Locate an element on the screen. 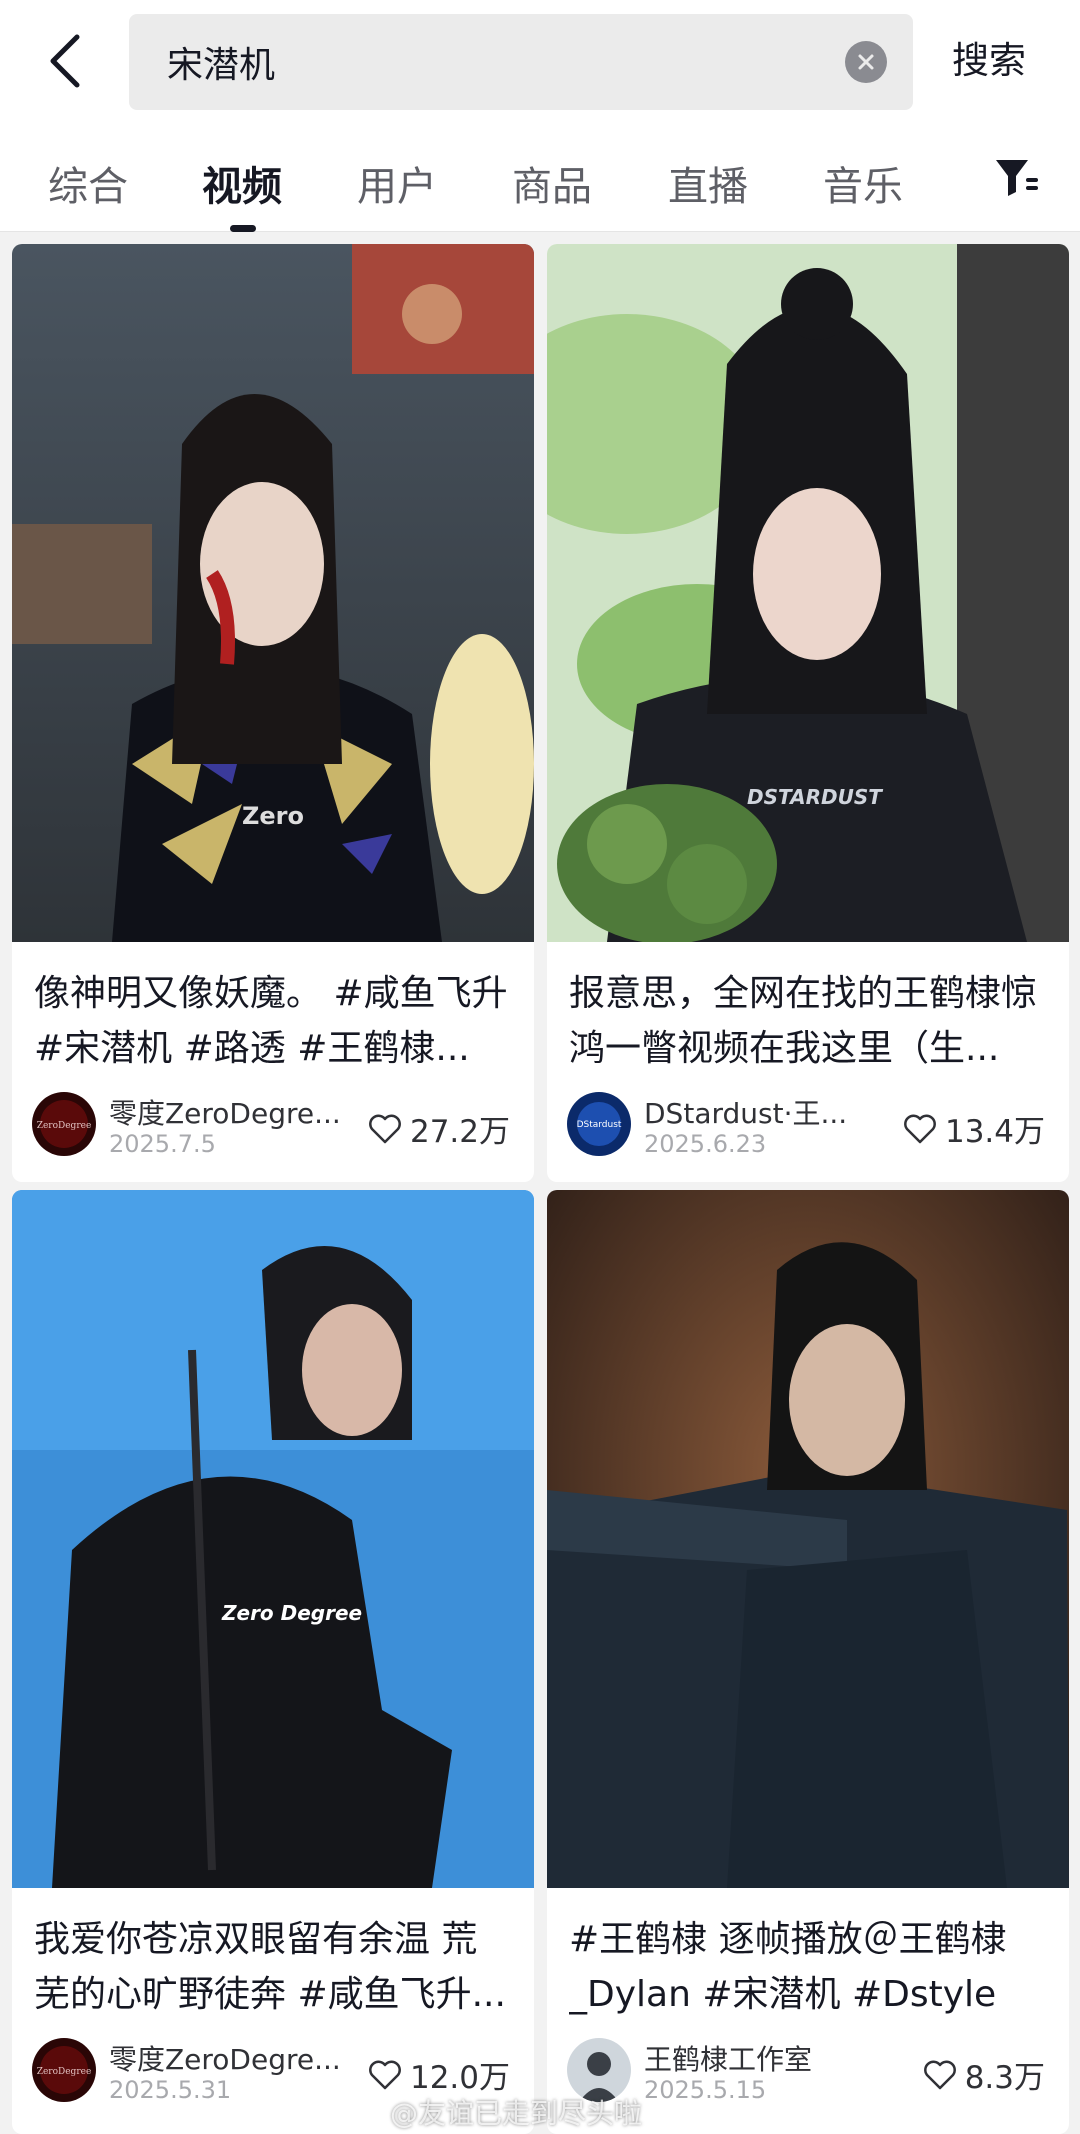  chevron-left-icon is located at coordinates (65, 61).